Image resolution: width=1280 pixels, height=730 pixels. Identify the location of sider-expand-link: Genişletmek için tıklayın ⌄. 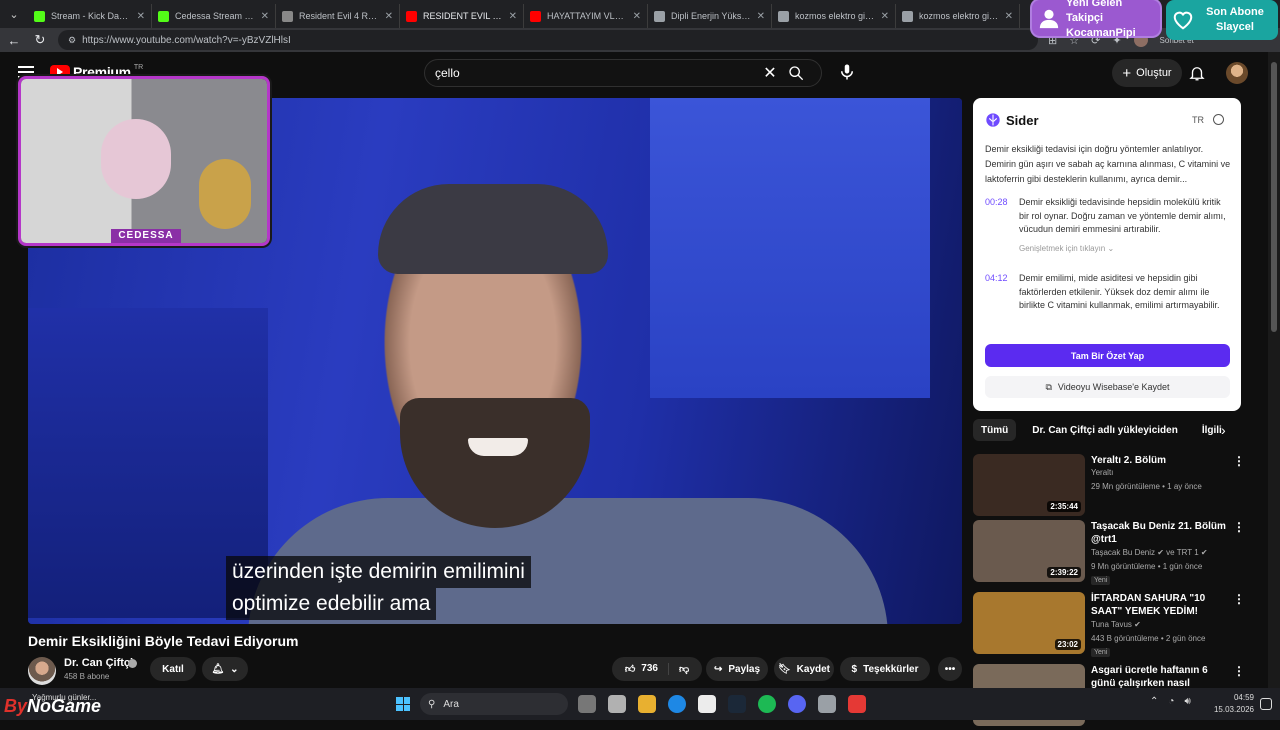
(1066, 248).